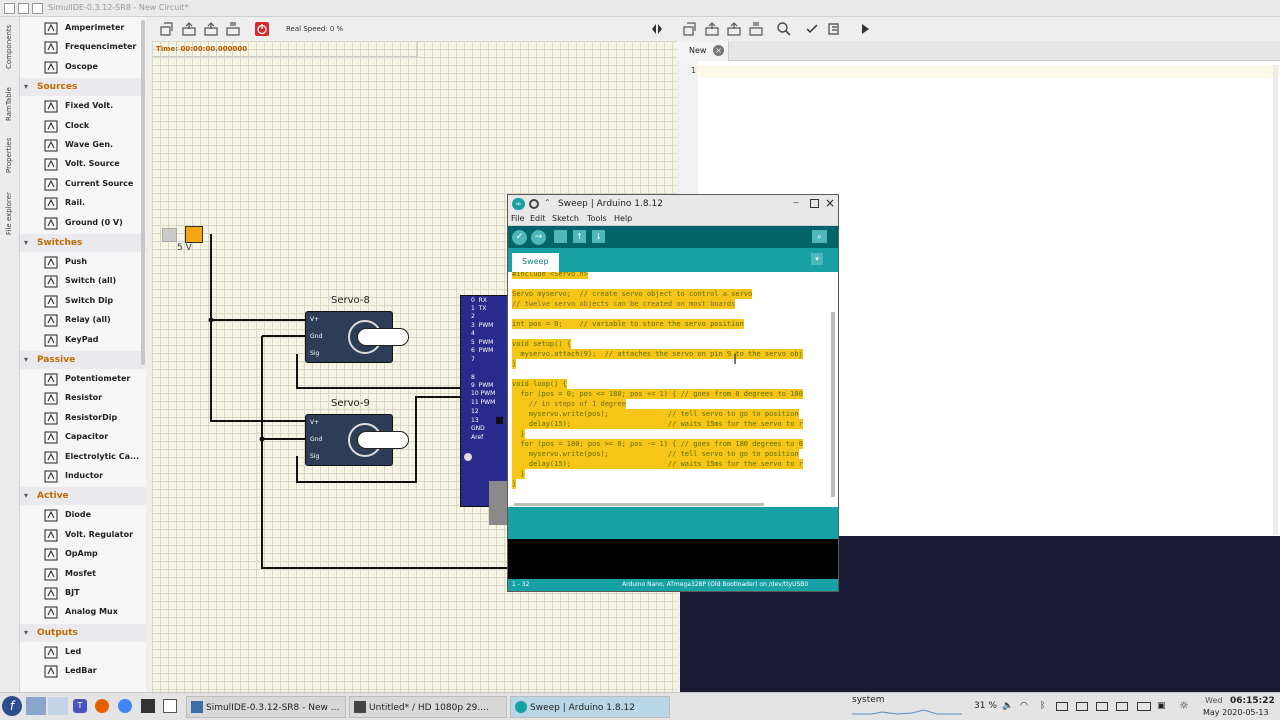 The image size is (1280, 720). What do you see at coordinates (1184, 705) in the screenshot?
I see `weather-sun-icon: ☼` at bounding box center [1184, 705].